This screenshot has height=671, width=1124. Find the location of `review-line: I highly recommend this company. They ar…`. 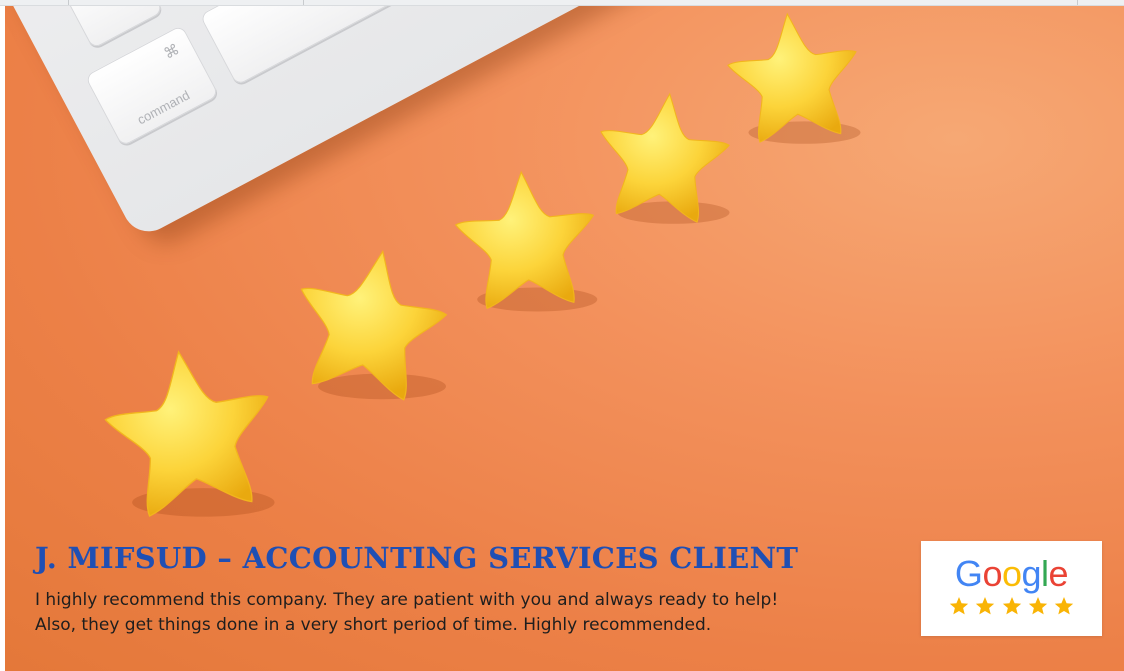

review-line: I highly recommend this company. They ar… is located at coordinates (407, 600).